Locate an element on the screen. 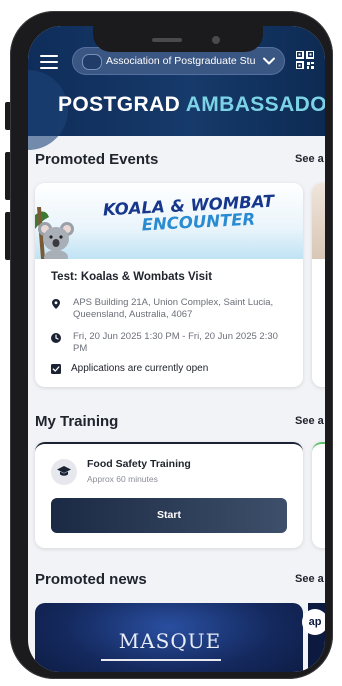 The image size is (342, 686). event-status-row: Applications are currently open is located at coordinates (171, 370).